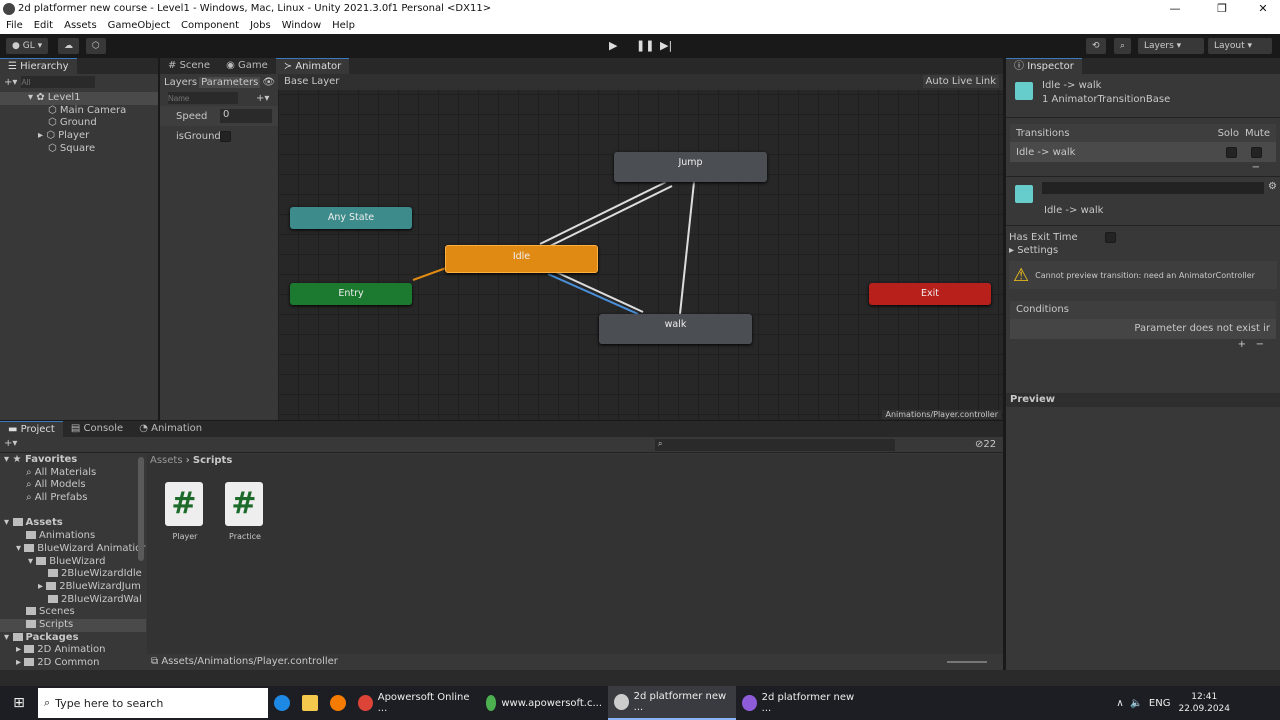 The width and height of the screenshot is (1280, 720). I want to click on state-entry: Entry, so click(351, 294).